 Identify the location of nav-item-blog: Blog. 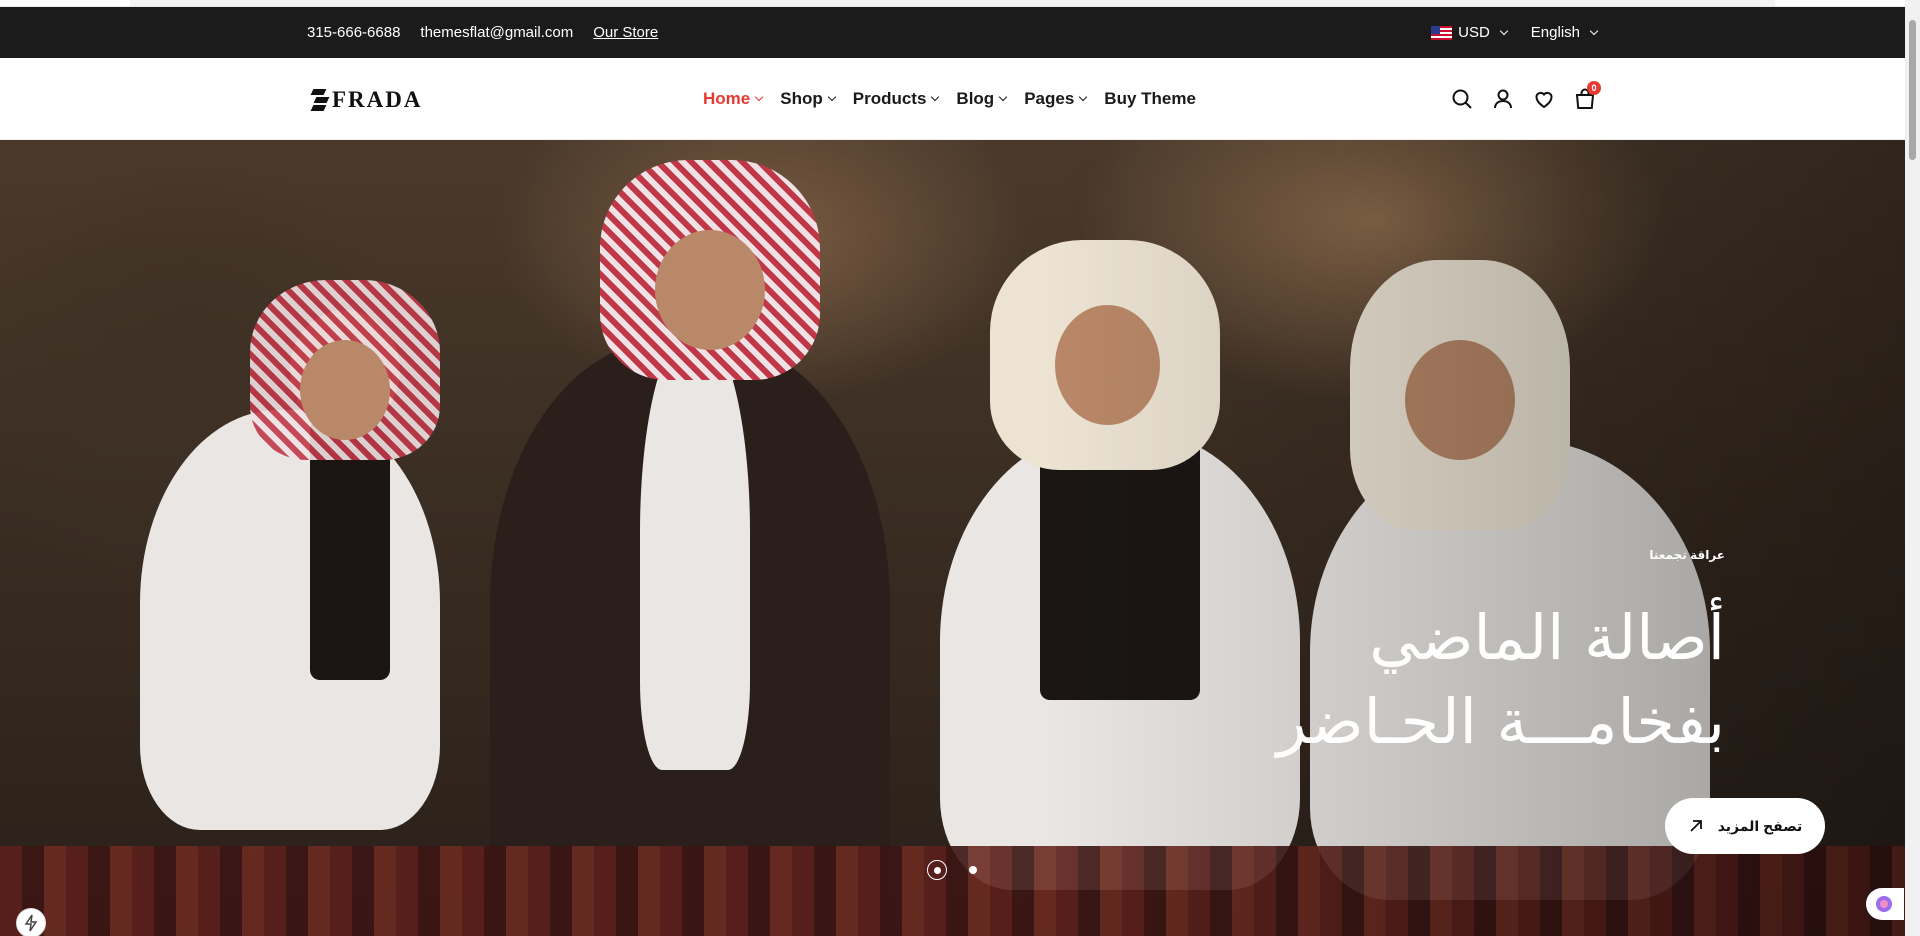
(982, 99).